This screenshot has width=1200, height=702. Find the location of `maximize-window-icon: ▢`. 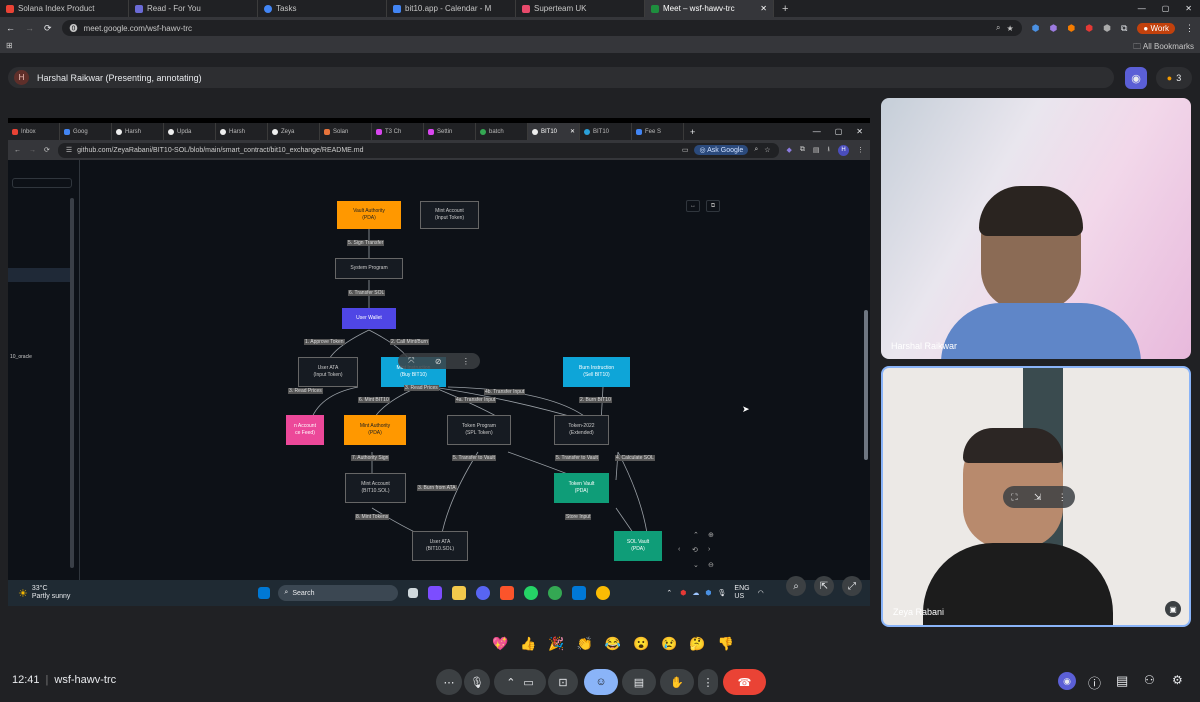

maximize-window-icon: ▢ is located at coordinates (1166, 8).